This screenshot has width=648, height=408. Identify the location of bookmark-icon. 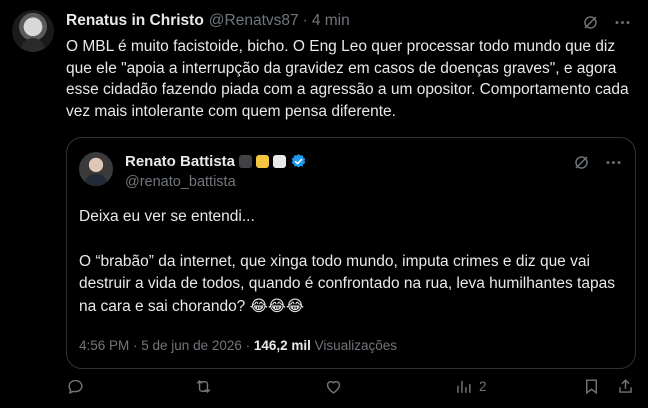
(591, 387).